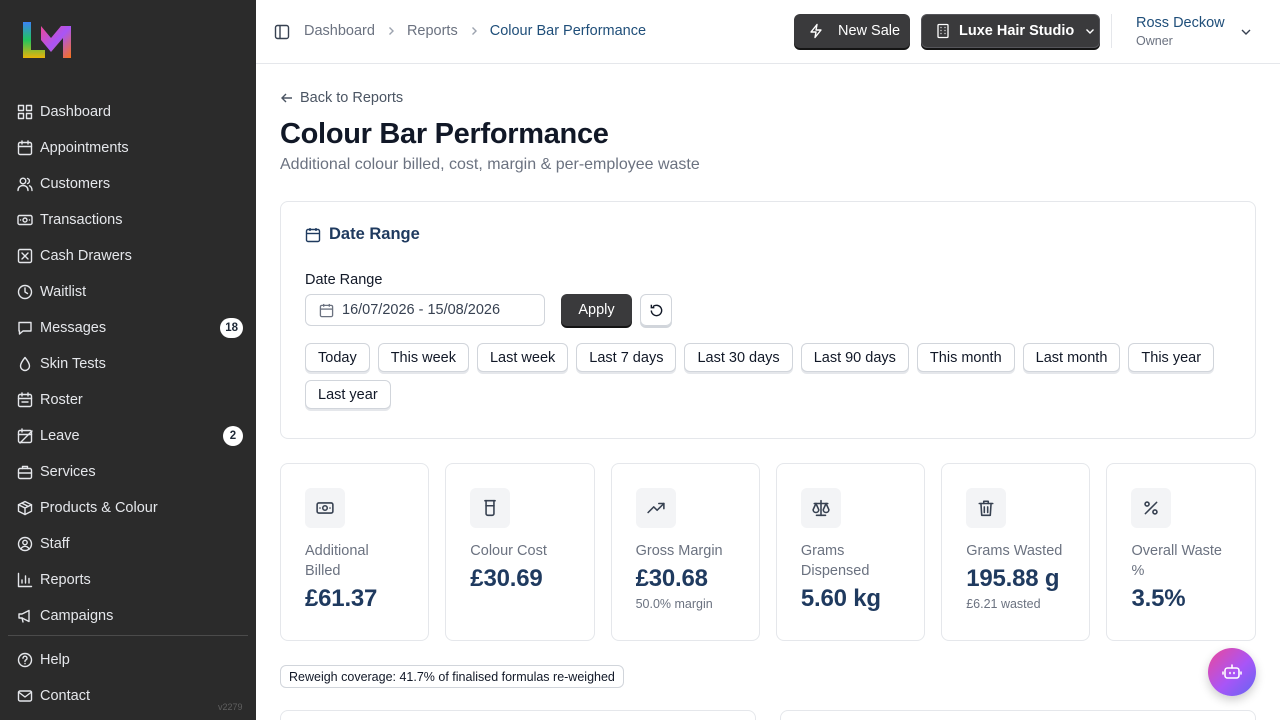 Image resolution: width=1280 pixels, height=720 pixels. Describe the element at coordinates (674, 604) in the screenshot. I see `stat-note: 50.0% margin` at that location.